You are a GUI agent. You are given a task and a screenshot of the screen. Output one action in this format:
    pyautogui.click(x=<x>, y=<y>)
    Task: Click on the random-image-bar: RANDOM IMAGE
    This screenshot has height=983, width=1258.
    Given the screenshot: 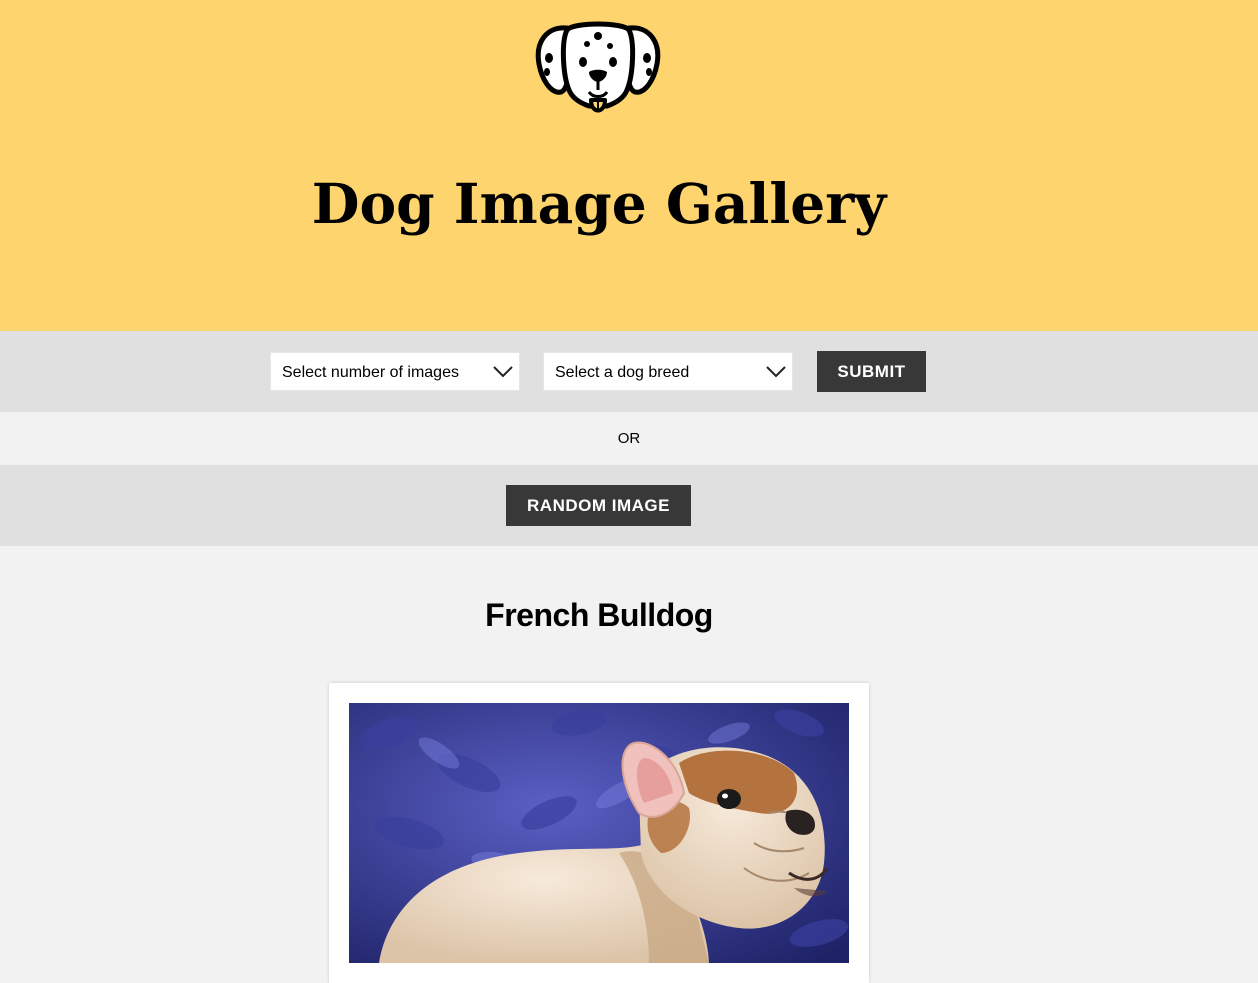 What is the action you would take?
    pyautogui.click(x=629, y=505)
    